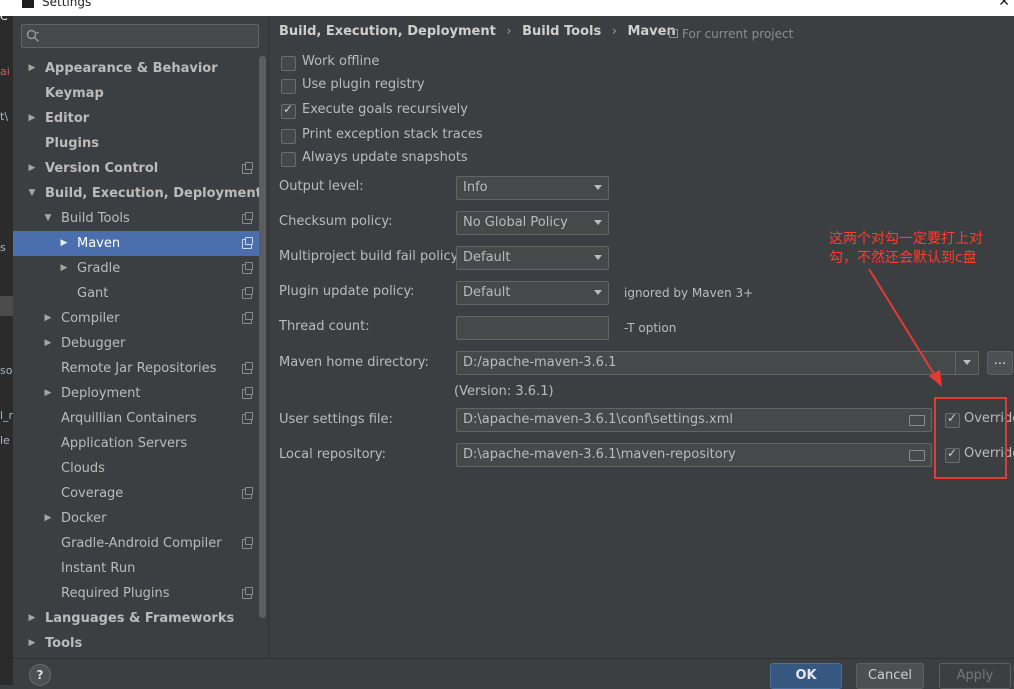 The image size is (1014, 689). What do you see at coordinates (354, 362) in the screenshot?
I see `maven-home-label: Maven home directory:` at bounding box center [354, 362].